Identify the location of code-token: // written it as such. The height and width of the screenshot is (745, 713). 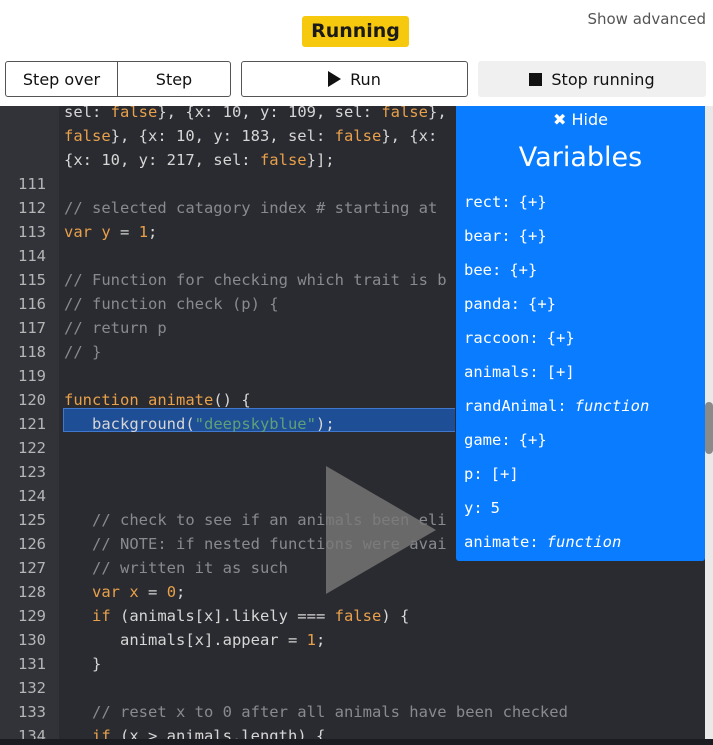
(176, 568).